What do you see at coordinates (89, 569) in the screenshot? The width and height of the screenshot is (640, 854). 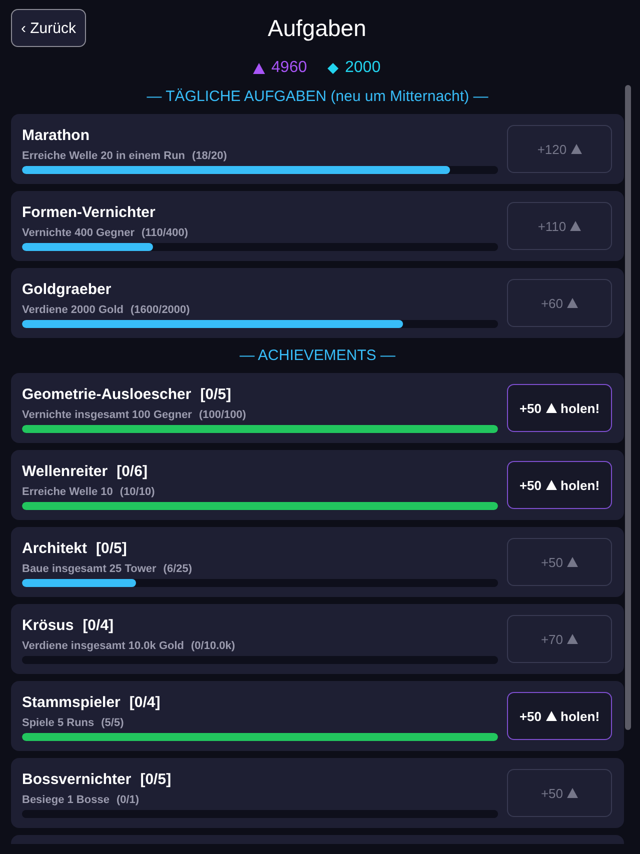 I see `quest-description: Baue insgesamt 25 Tower` at bounding box center [89, 569].